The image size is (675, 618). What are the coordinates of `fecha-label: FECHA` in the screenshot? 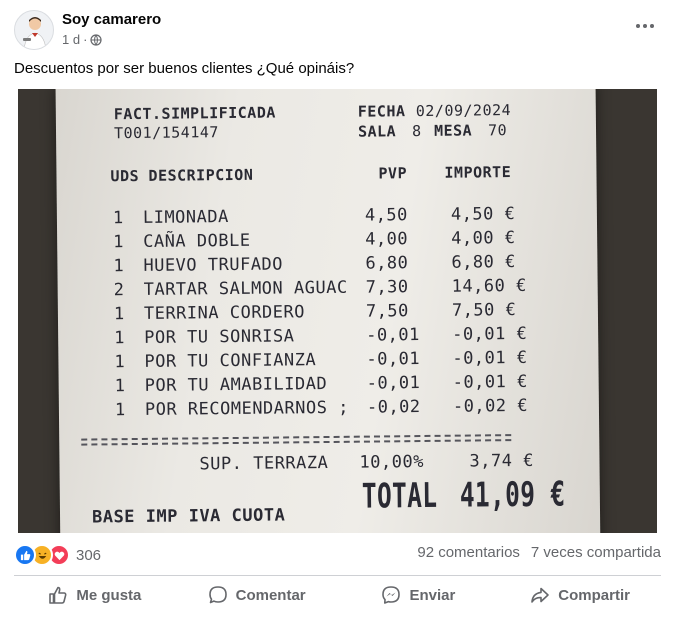 It's located at (381, 111).